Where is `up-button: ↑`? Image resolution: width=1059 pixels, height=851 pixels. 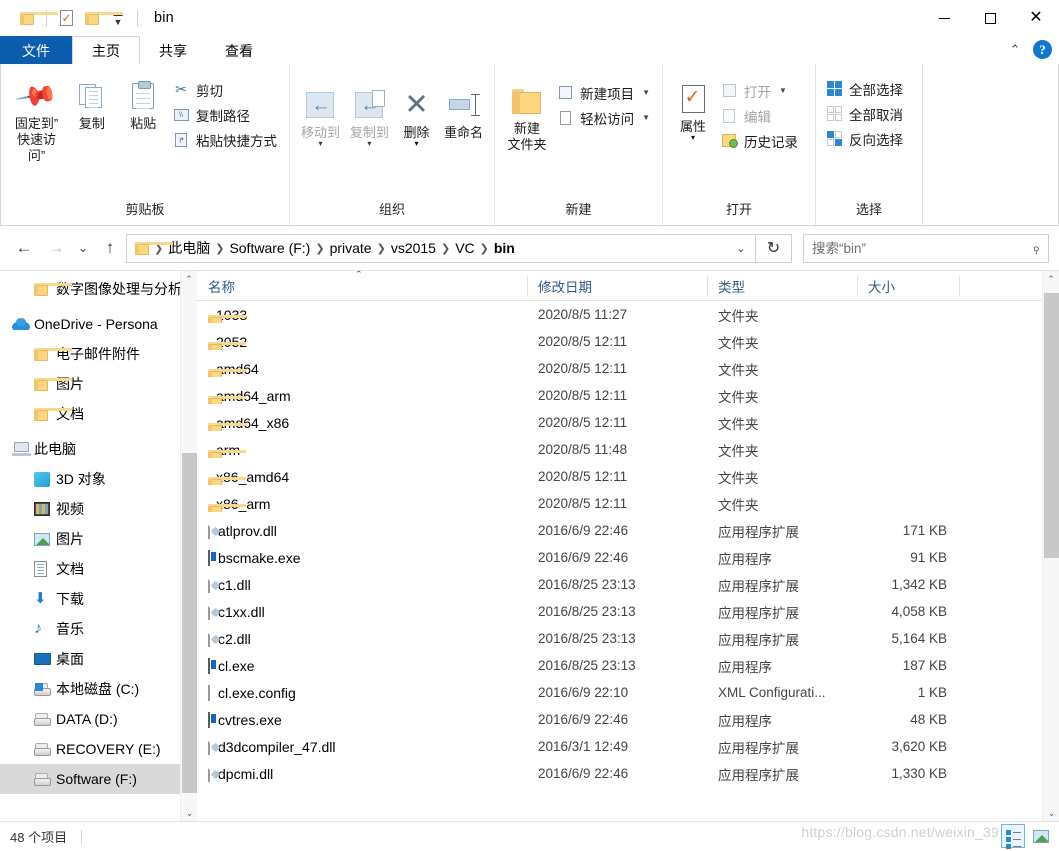 up-button: ↑ is located at coordinates (110, 248).